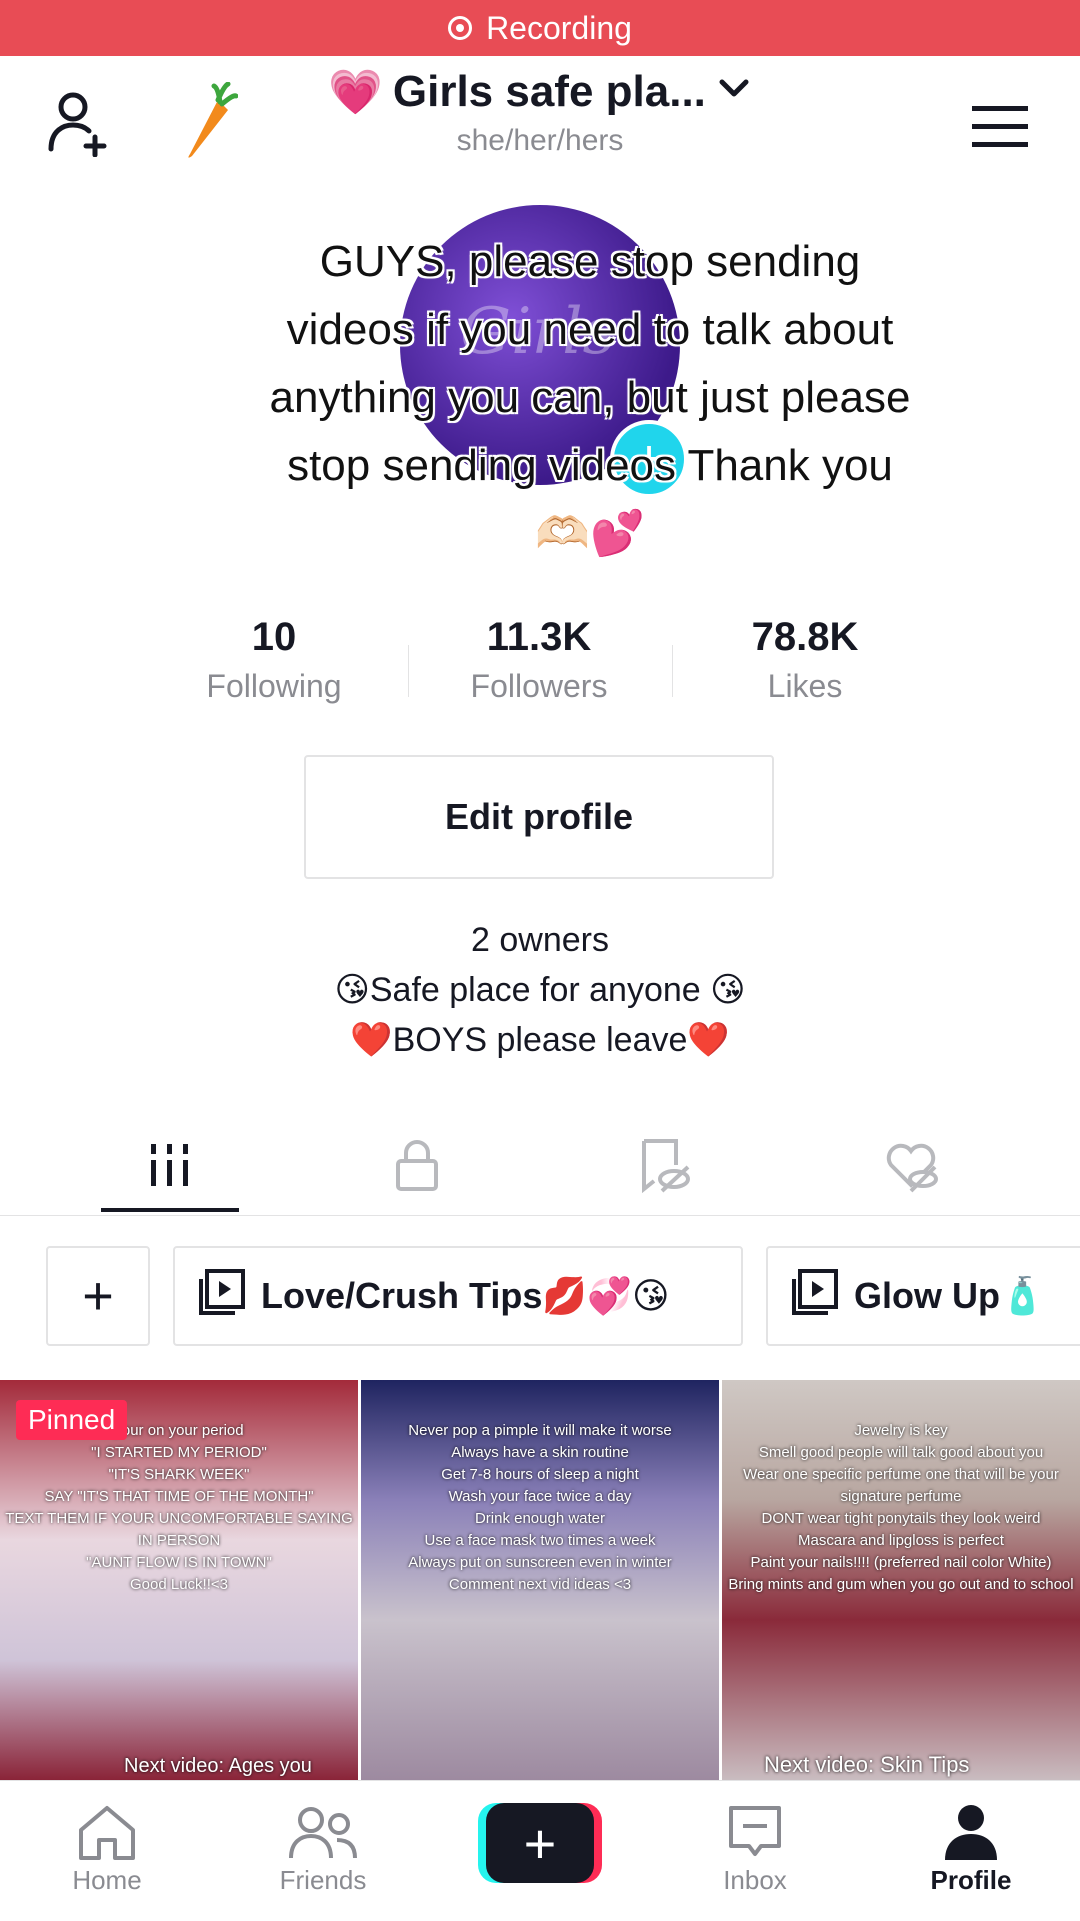  I want to click on tab-saved, so click(664, 1165).